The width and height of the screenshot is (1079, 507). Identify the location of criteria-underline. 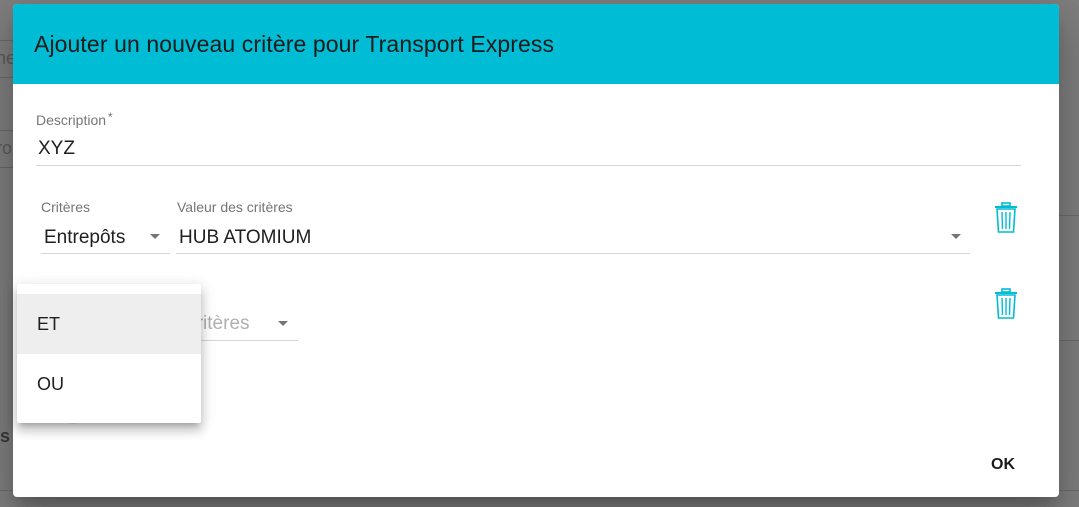
(105, 253).